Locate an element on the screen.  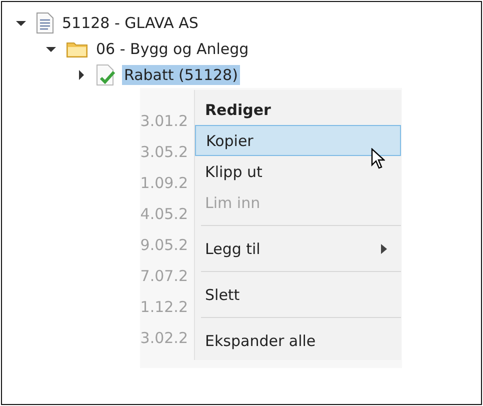
submenu-arrow-icon is located at coordinates (384, 249).